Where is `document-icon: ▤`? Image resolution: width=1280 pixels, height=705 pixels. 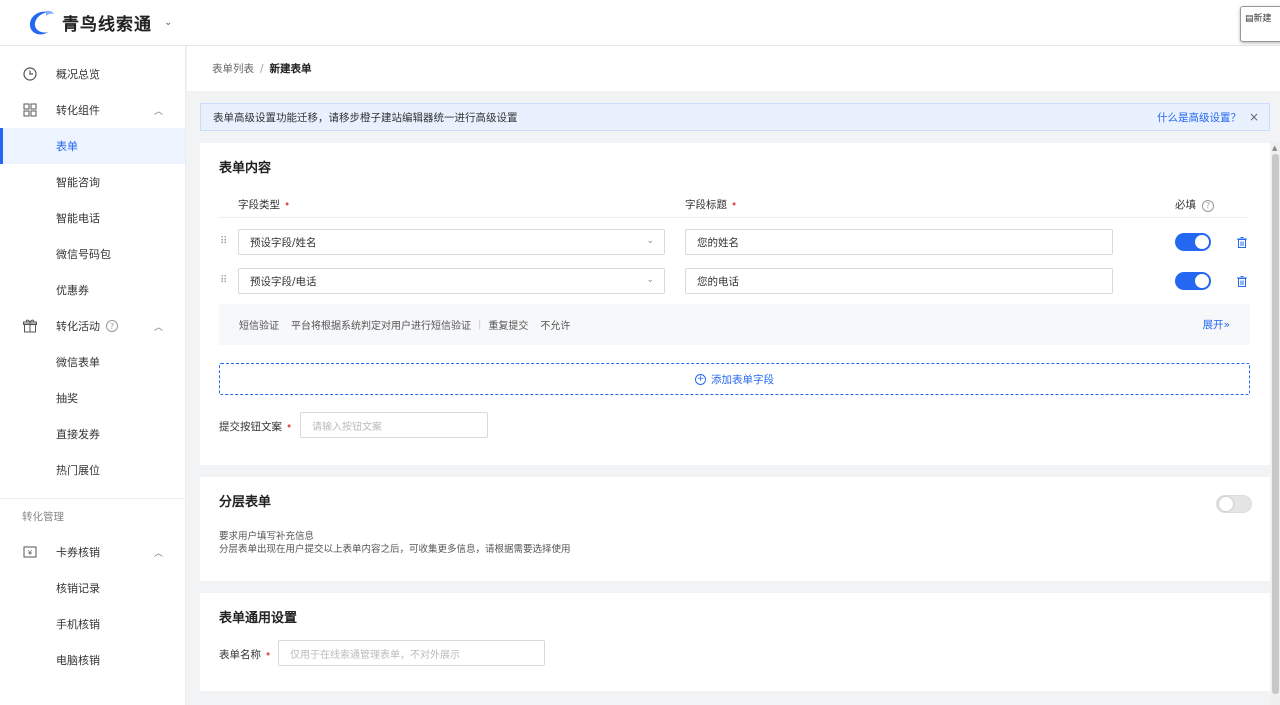
document-icon: ▤ is located at coordinates (1249, 19).